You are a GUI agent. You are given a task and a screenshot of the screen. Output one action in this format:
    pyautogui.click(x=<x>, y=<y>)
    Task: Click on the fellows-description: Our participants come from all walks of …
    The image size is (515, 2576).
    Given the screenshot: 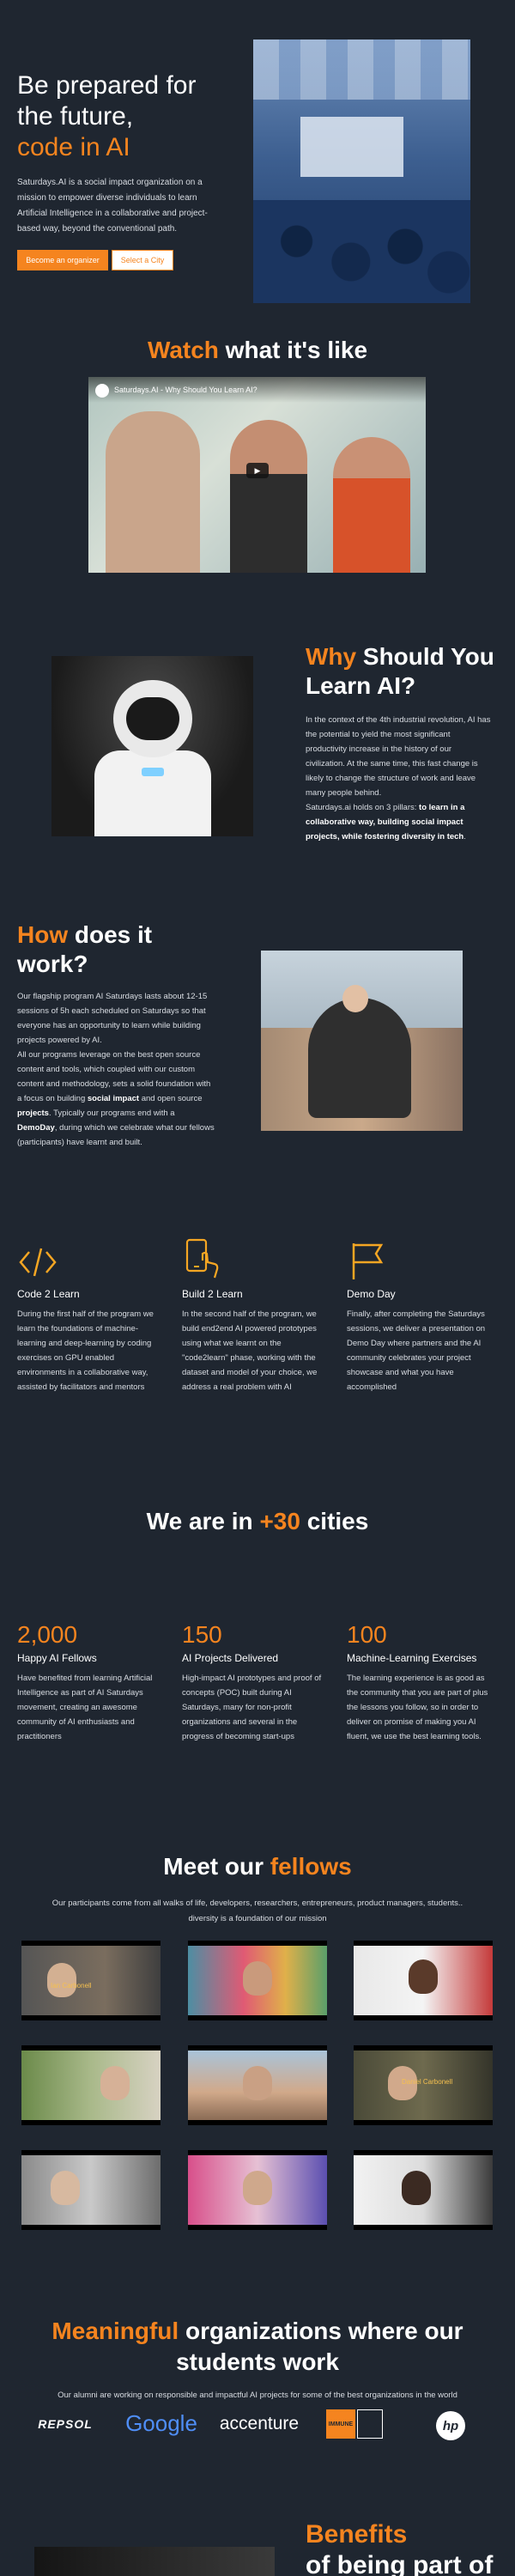 What is the action you would take?
    pyautogui.click(x=258, y=1911)
    